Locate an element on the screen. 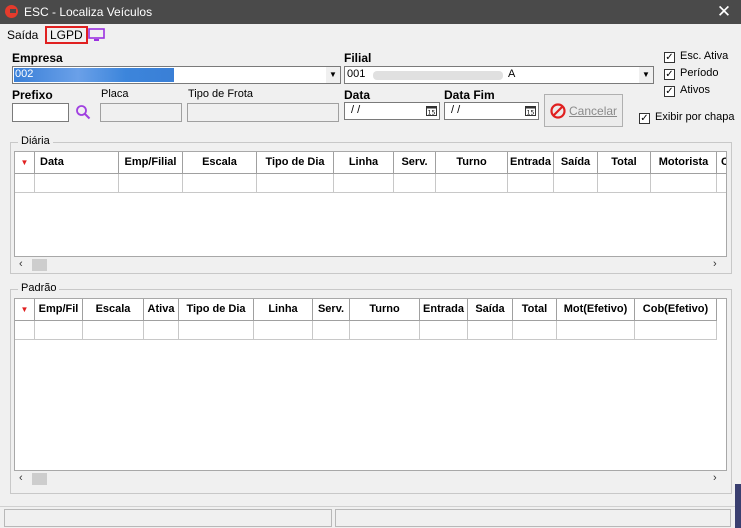  status-bar is located at coordinates (370, 517).